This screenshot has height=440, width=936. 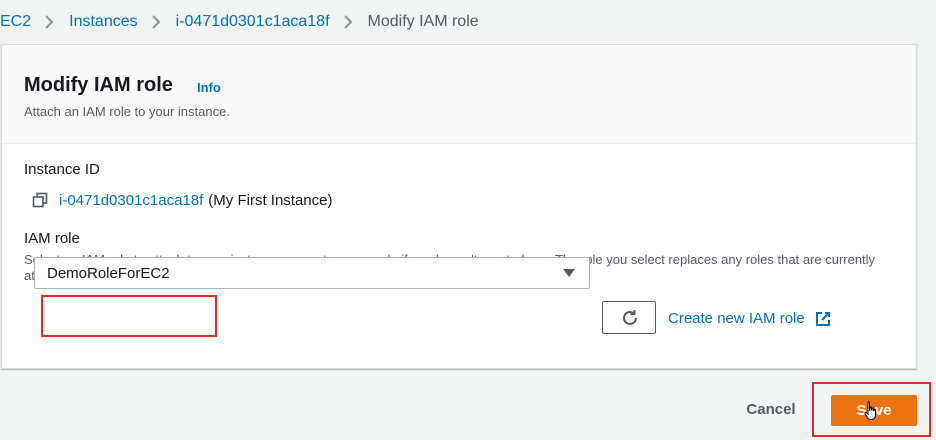 I want to click on breadcrumb-instance-id-link: i-0471d0301c1aca18f, so click(x=253, y=22).